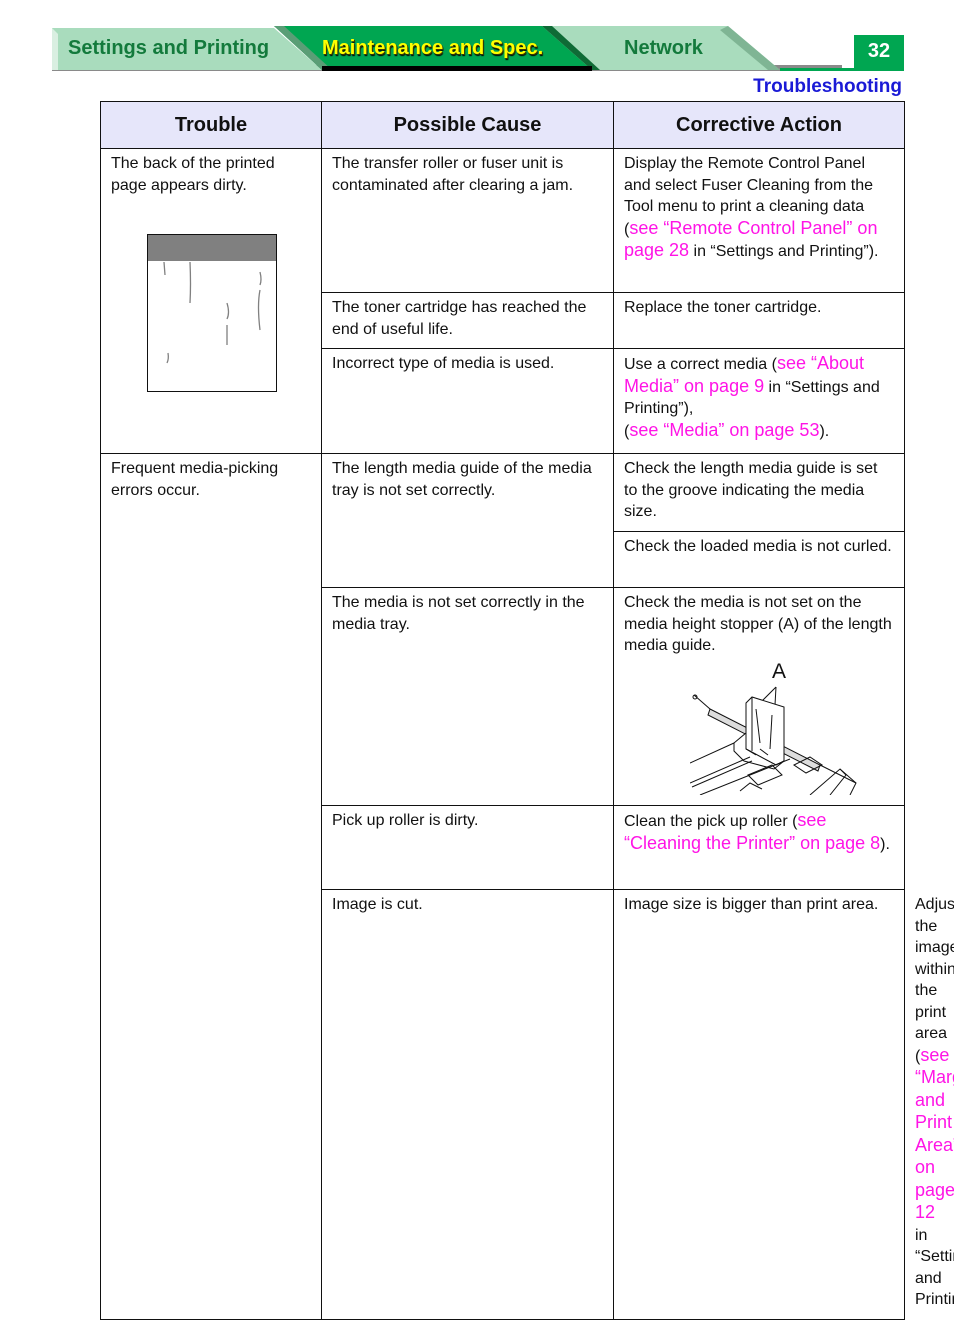 This screenshot has width=954, height=1320. What do you see at coordinates (759, 559) in the screenshot?
I see `action-cell: Check the loaded media is not curled.` at bounding box center [759, 559].